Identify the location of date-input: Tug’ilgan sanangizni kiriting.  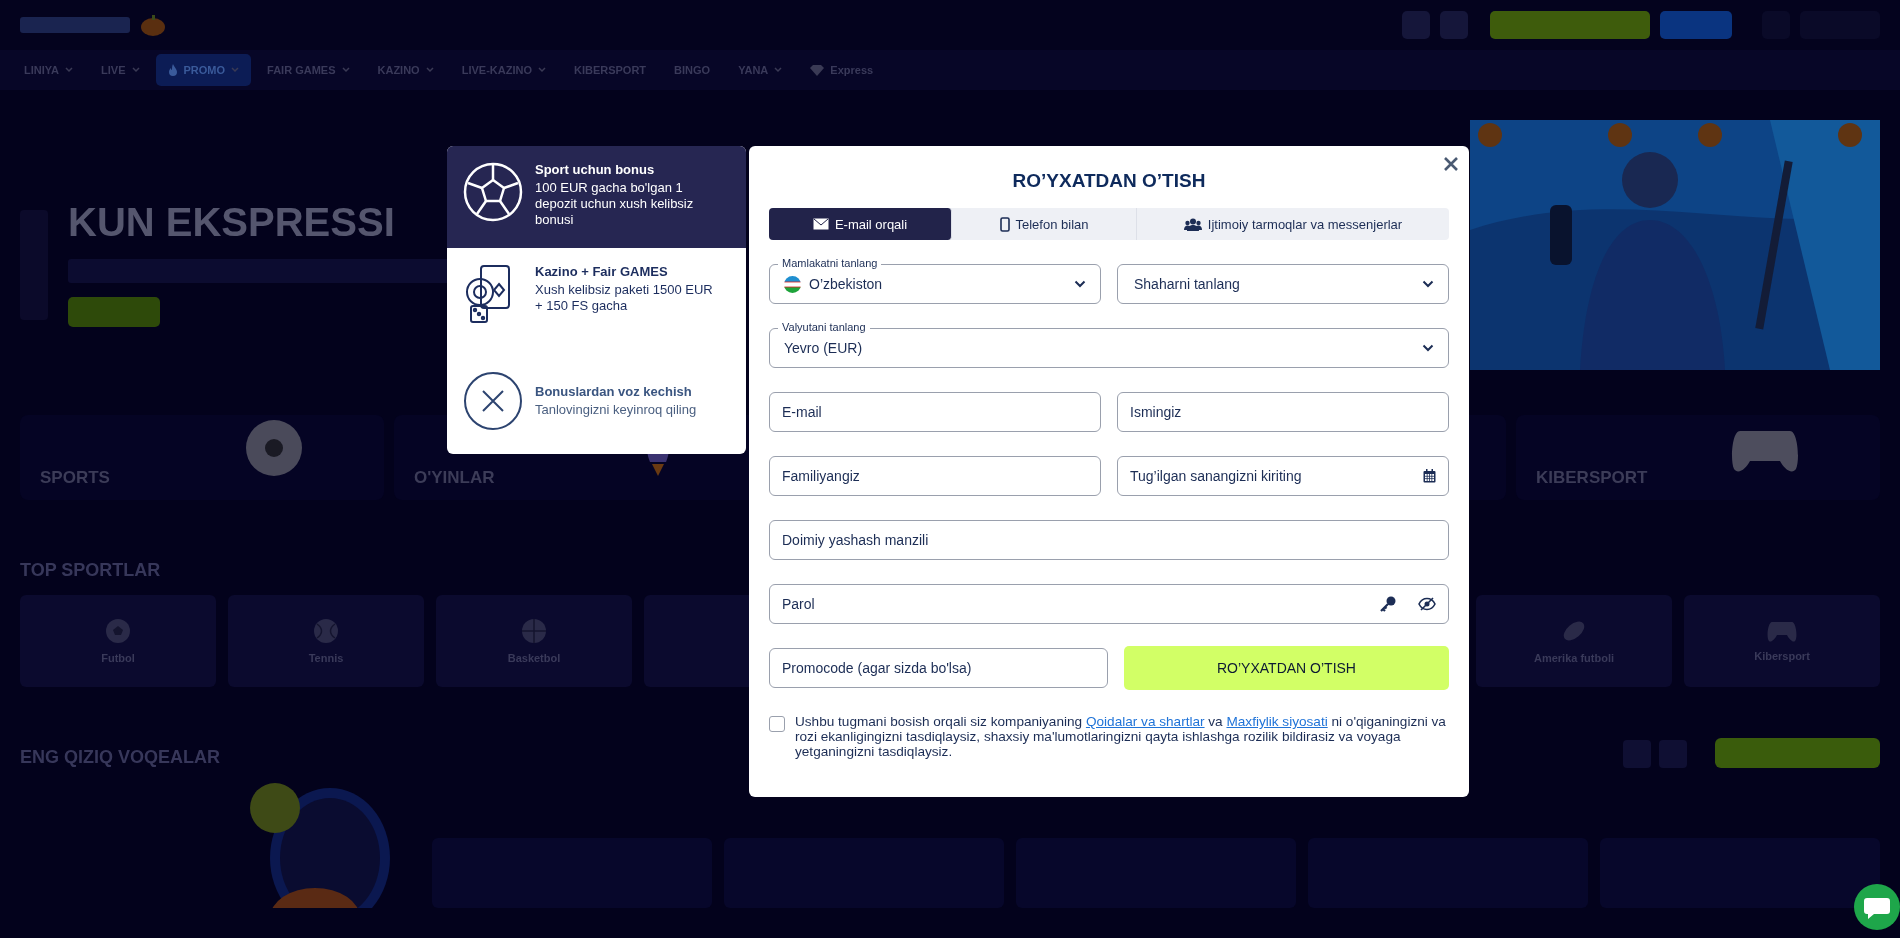
(1265, 476).